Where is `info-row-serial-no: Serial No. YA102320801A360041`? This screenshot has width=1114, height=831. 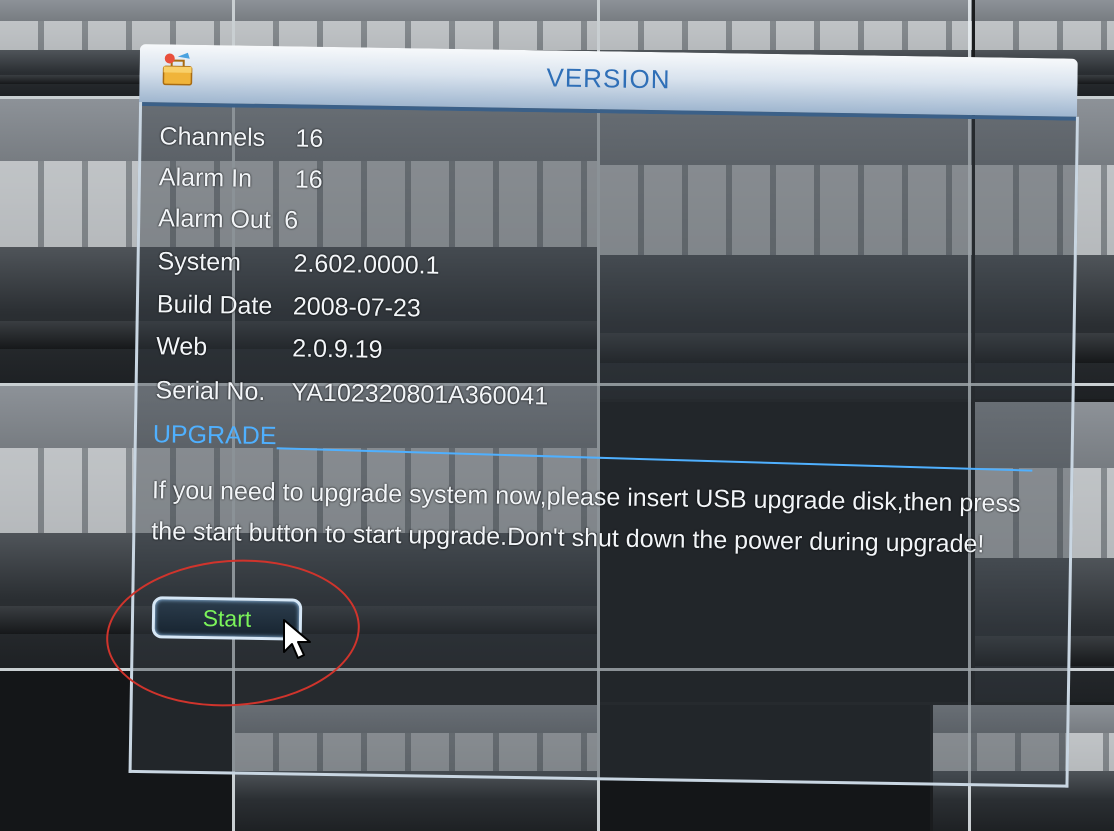
info-row-serial-no: Serial No. YA102320801A360041 is located at coordinates (351, 393).